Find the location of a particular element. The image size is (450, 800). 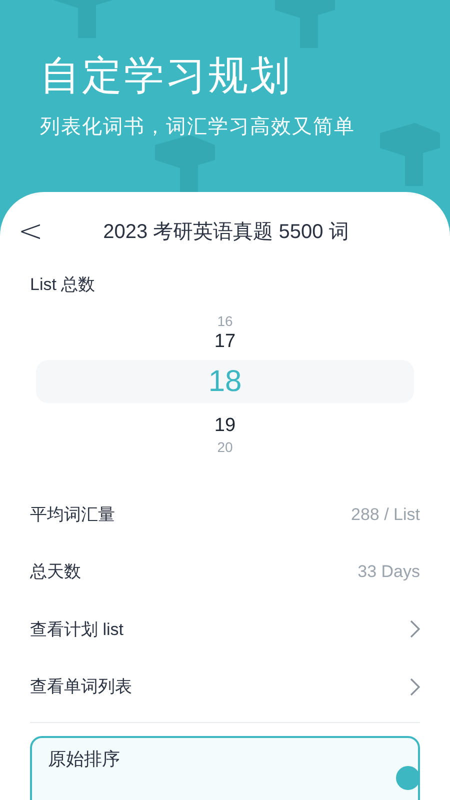

sort-option-title: 原始排序 is located at coordinates (84, 758).